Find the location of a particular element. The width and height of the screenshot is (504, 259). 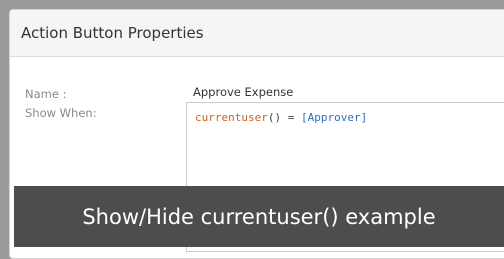

show-when-label: Show When: is located at coordinates (61, 113).